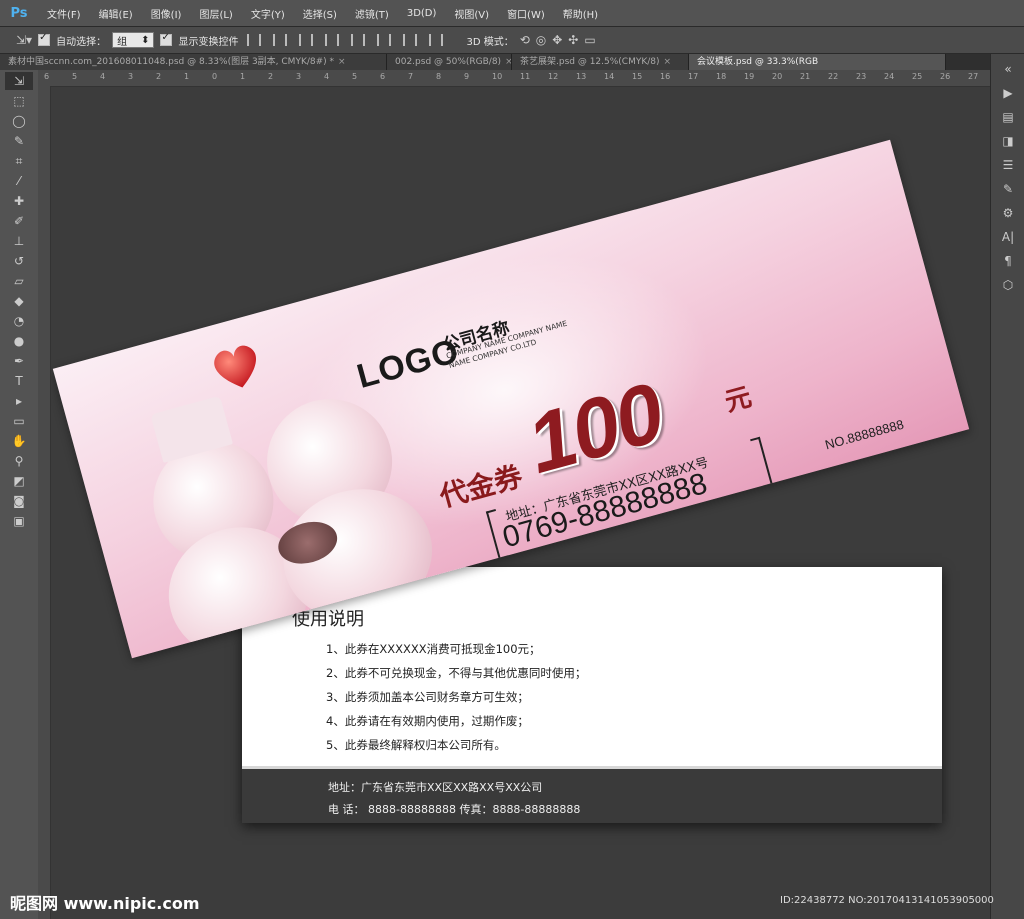 The width and height of the screenshot is (1024, 919). What do you see at coordinates (19, 241) in the screenshot?
I see `stamp-tool-icon: ⊥` at bounding box center [19, 241].